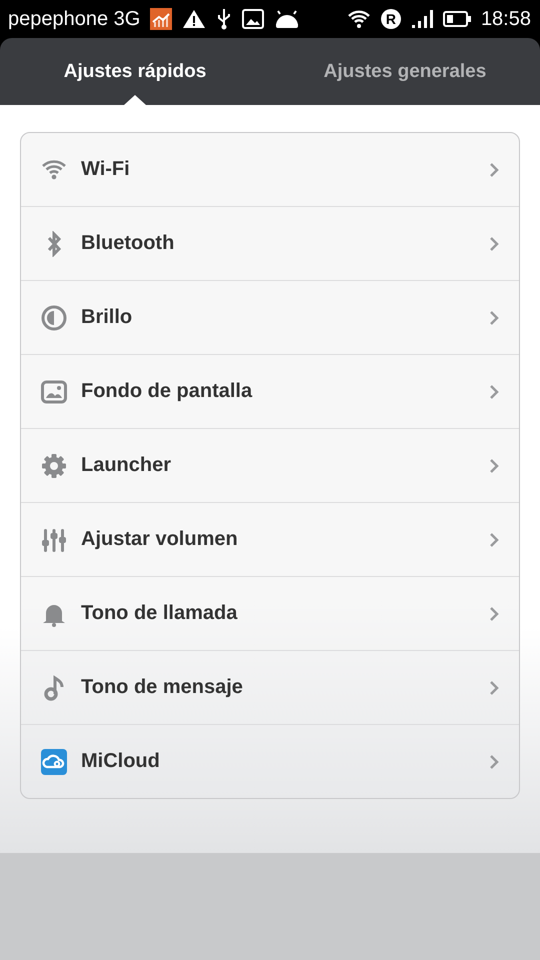 This screenshot has height=960, width=540. Describe the element at coordinates (270, 539) in the screenshot. I see `settings-row: Ajustar volumen` at that location.